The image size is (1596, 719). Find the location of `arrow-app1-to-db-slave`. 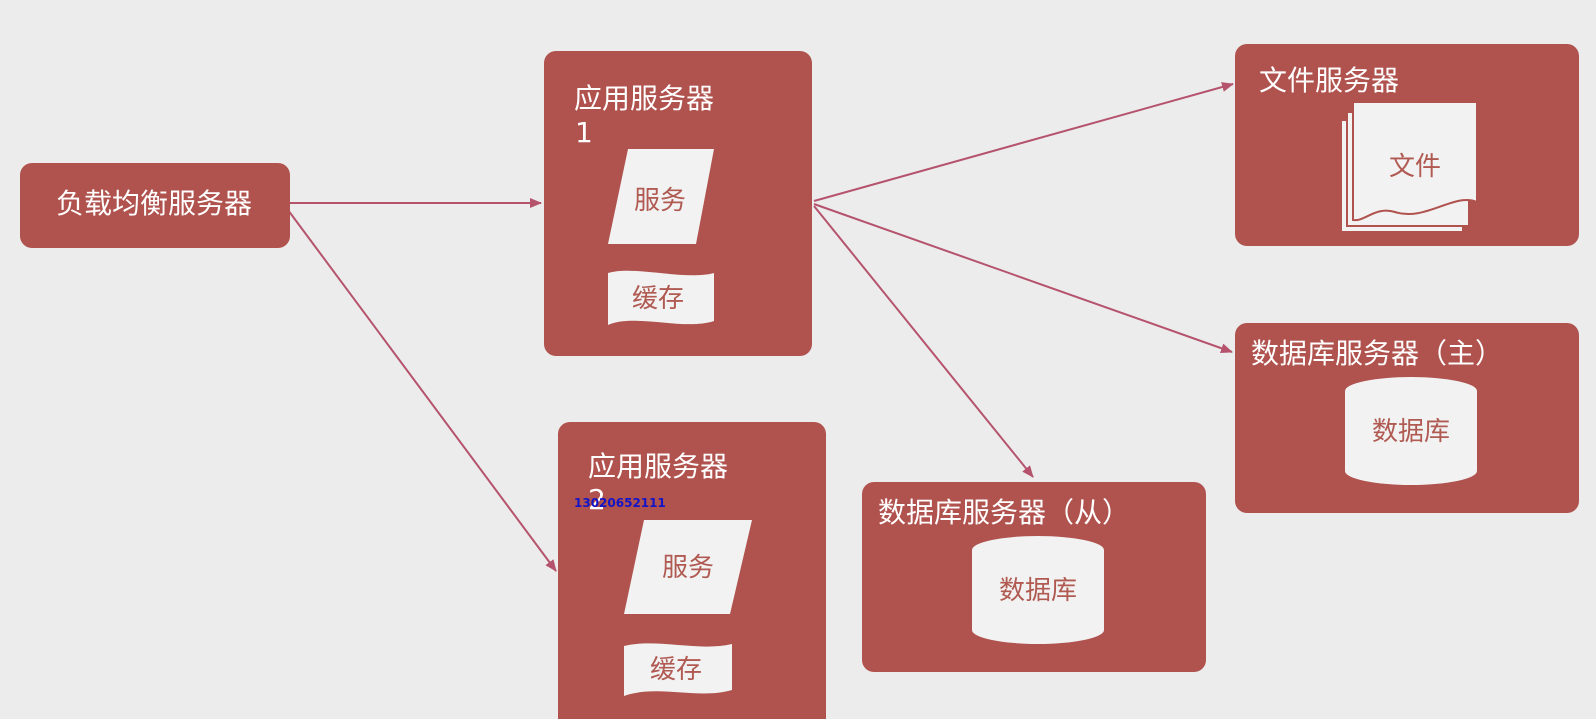

arrow-app1-to-db-slave is located at coordinates (923, 341).